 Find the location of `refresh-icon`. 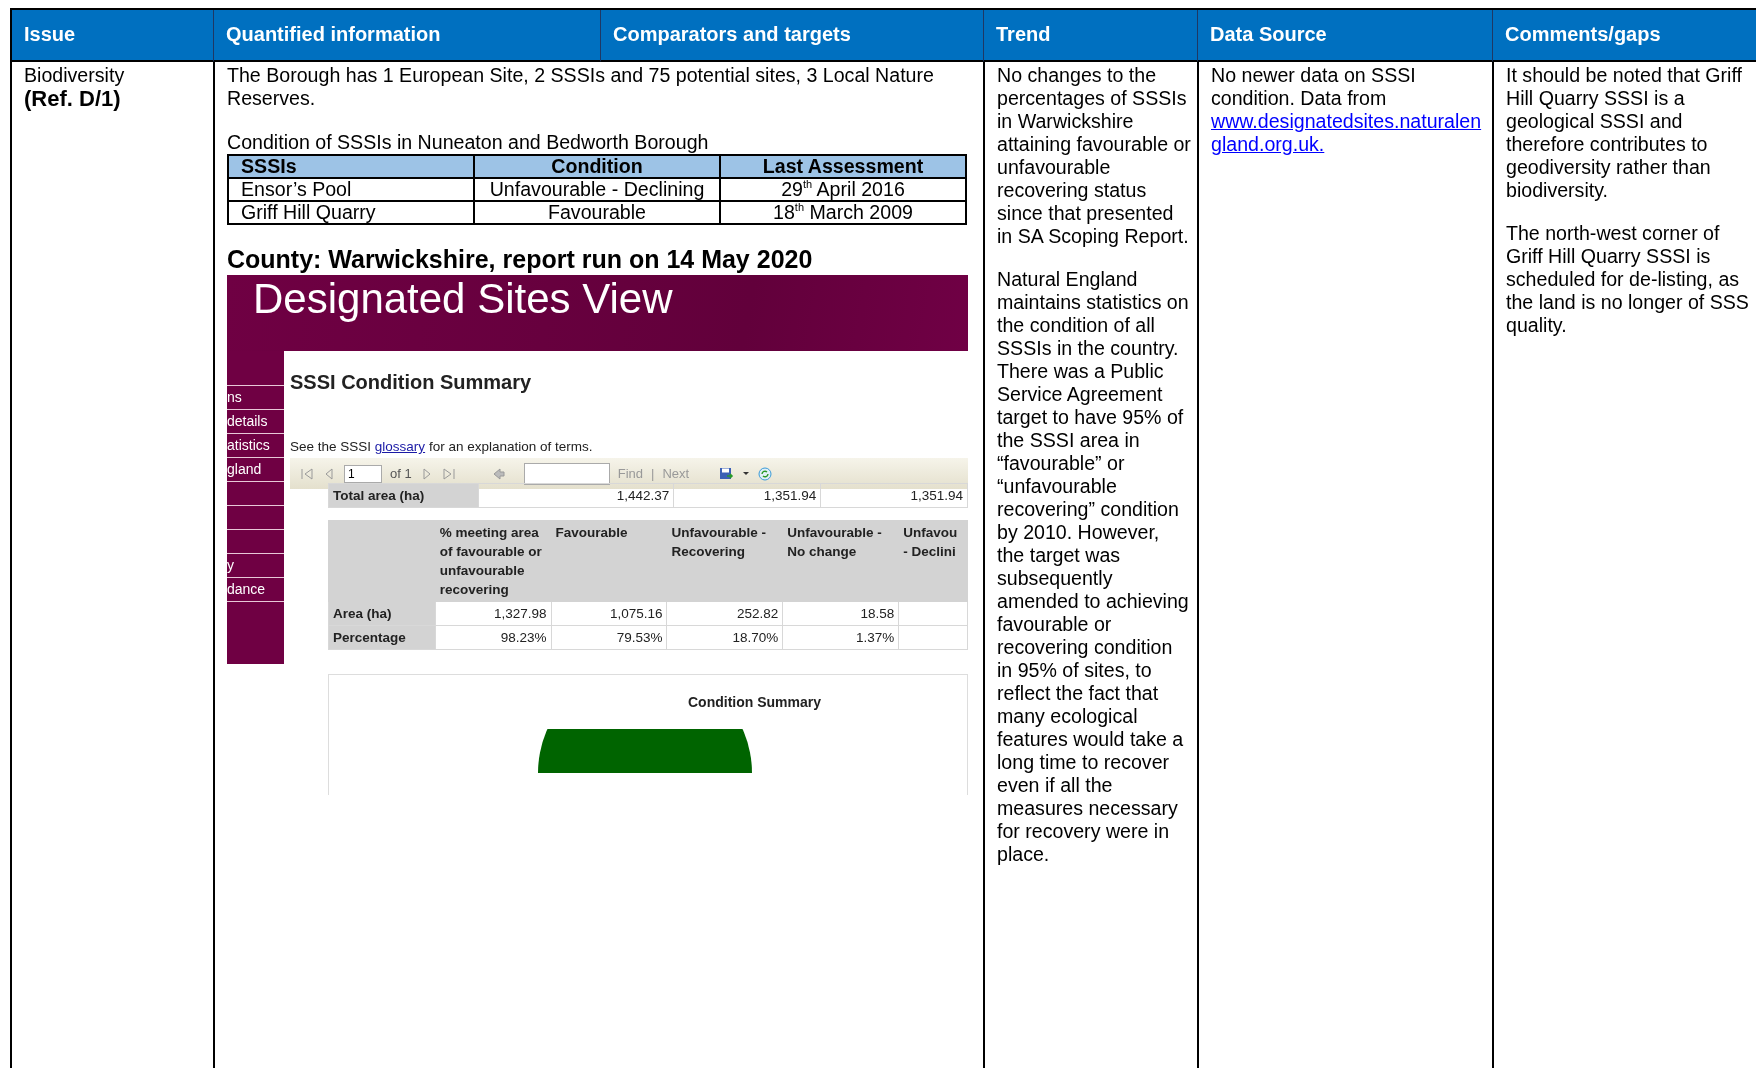

refresh-icon is located at coordinates (765, 473).